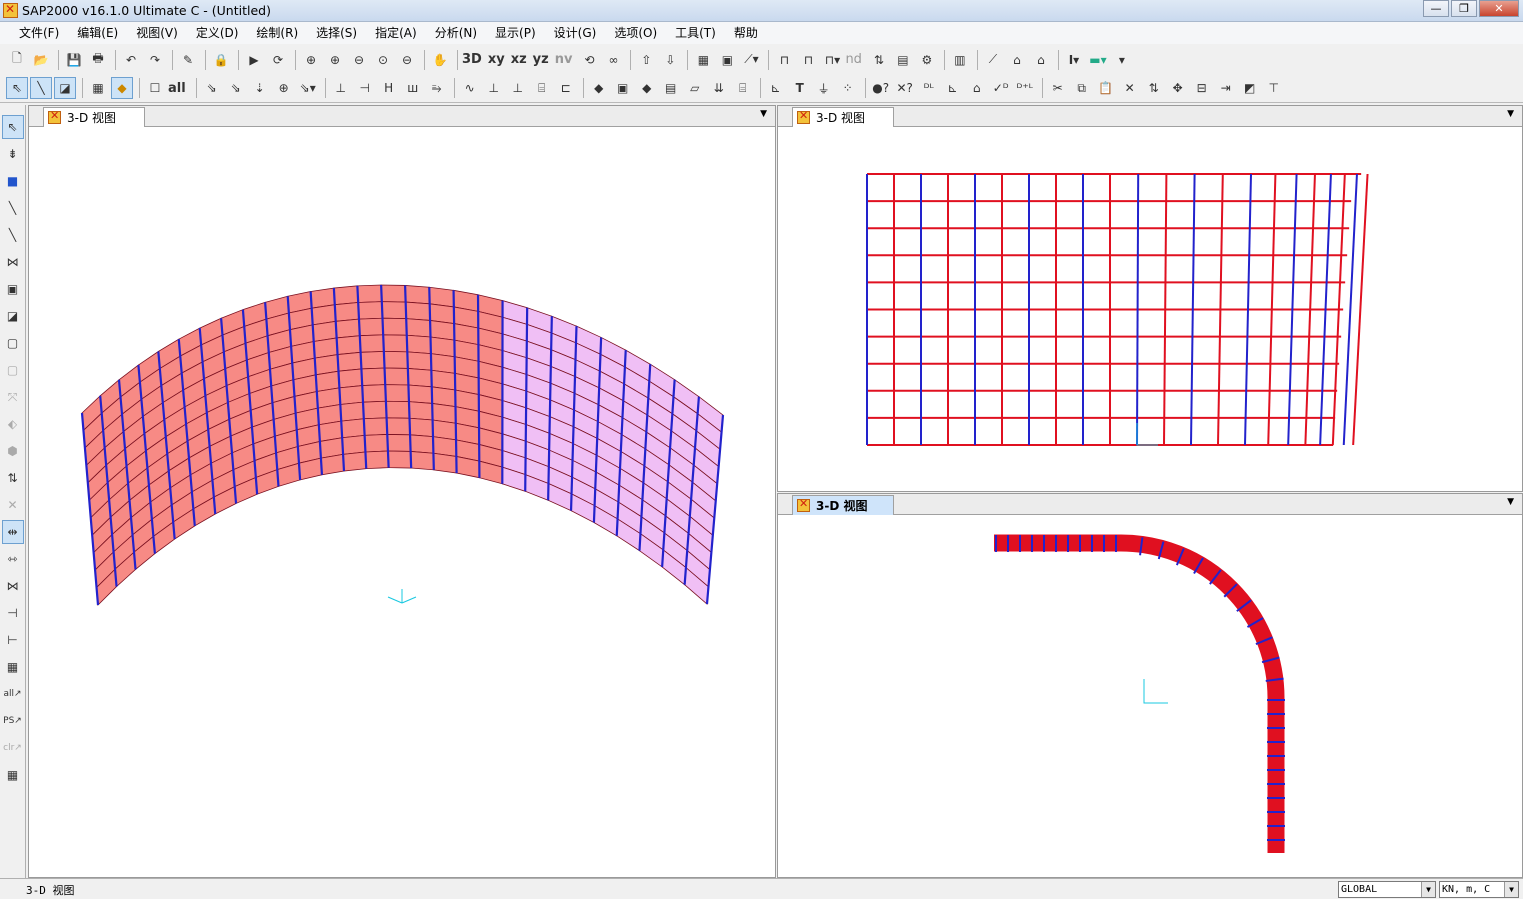 This screenshot has width=1523, height=899. I want to click on view-xy-button: xy, so click(496, 59).